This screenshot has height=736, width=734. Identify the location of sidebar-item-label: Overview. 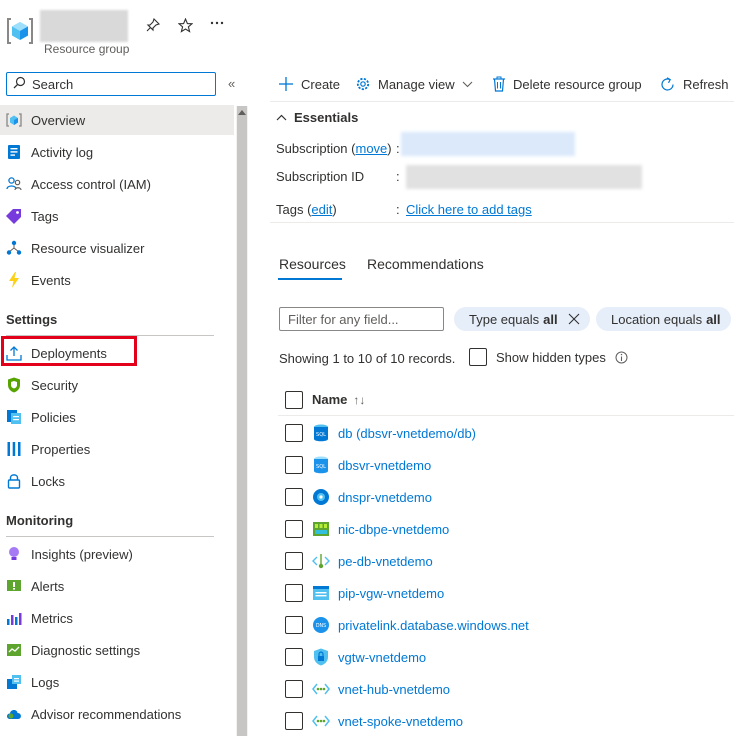
(58, 120).